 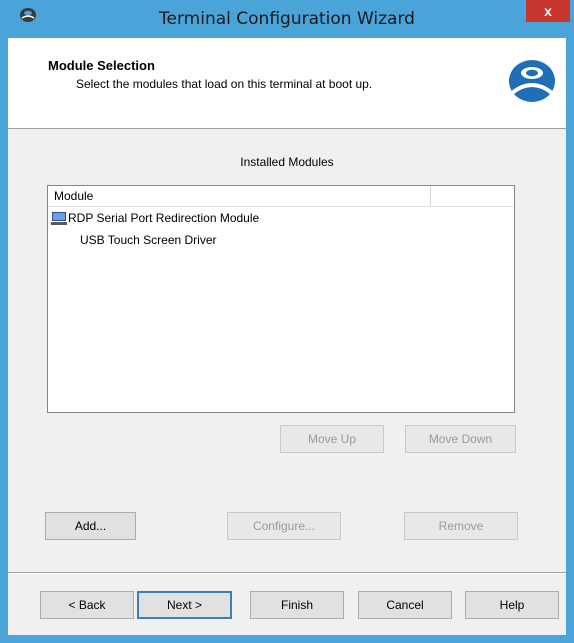 What do you see at coordinates (87, 605) in the screenshot?
I see `back-button: < Back` at bounding box center [87, 605].